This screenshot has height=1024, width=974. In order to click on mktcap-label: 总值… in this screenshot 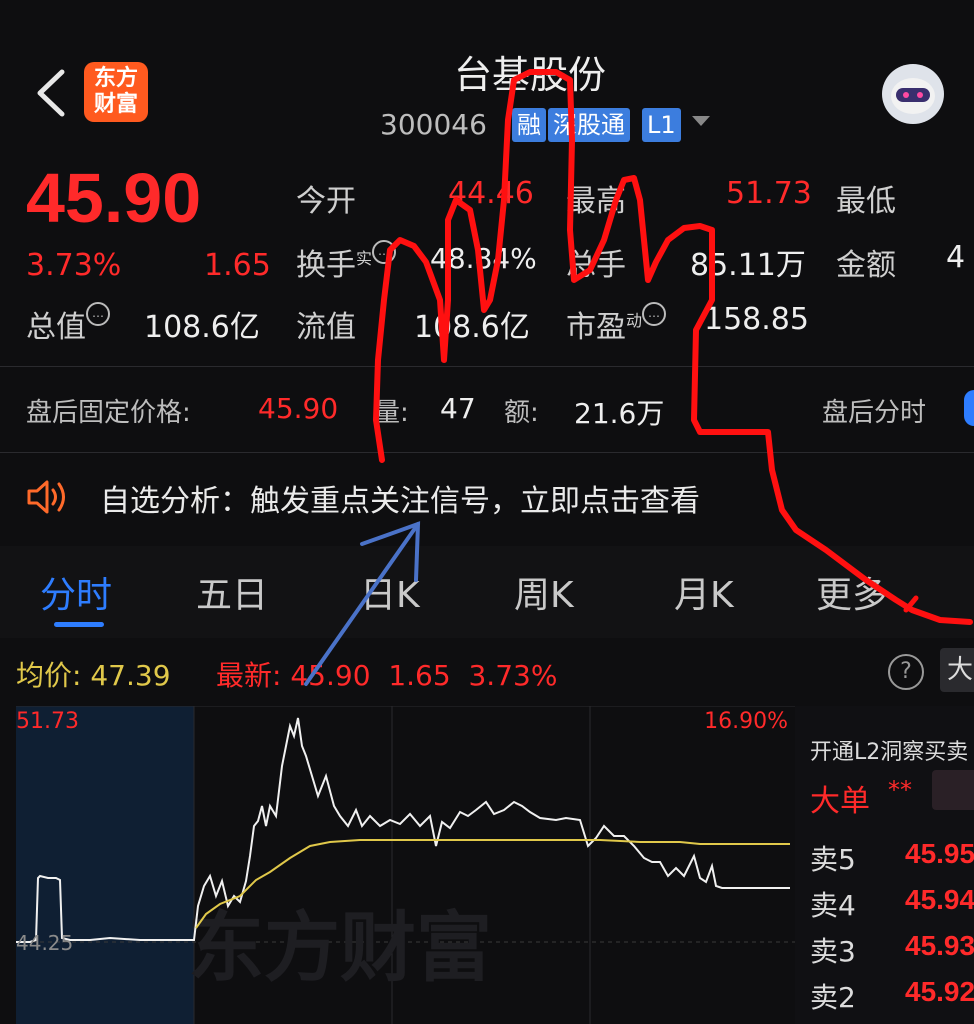, I will do `click(68, 324)`.